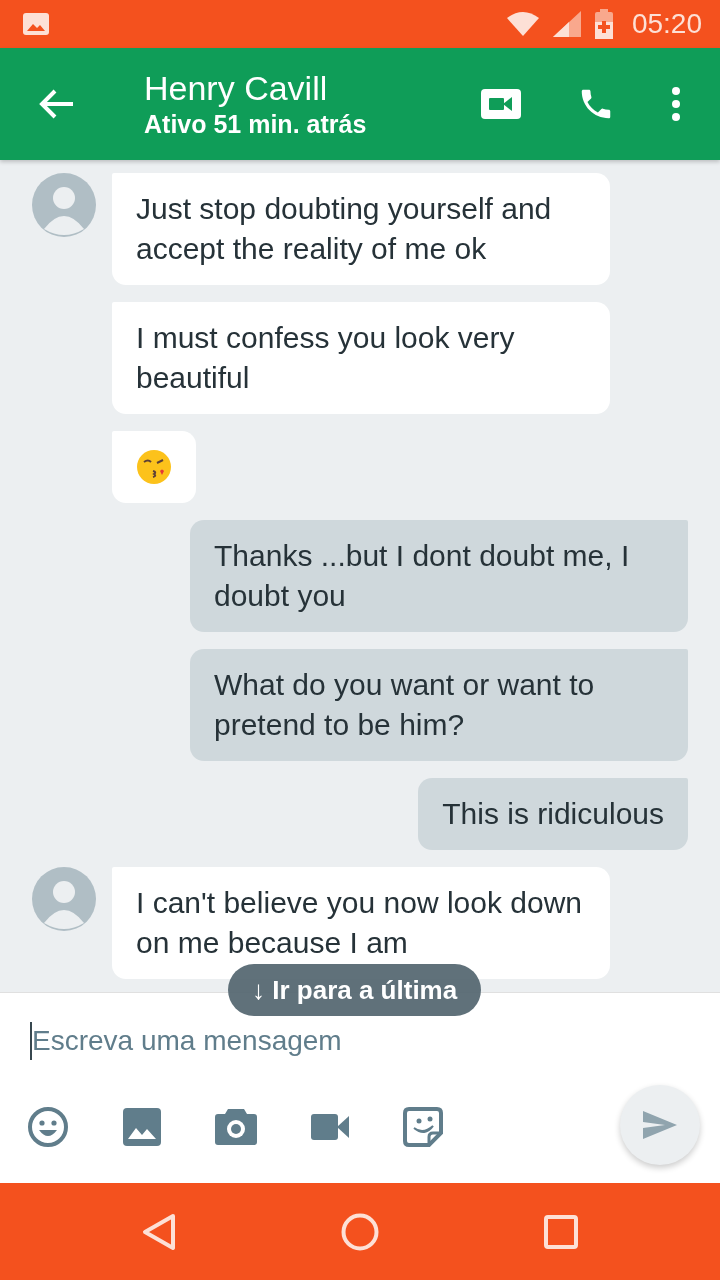 This screenshot has height=1280, width=720. I want to click on back-icon, so click(57, 104).